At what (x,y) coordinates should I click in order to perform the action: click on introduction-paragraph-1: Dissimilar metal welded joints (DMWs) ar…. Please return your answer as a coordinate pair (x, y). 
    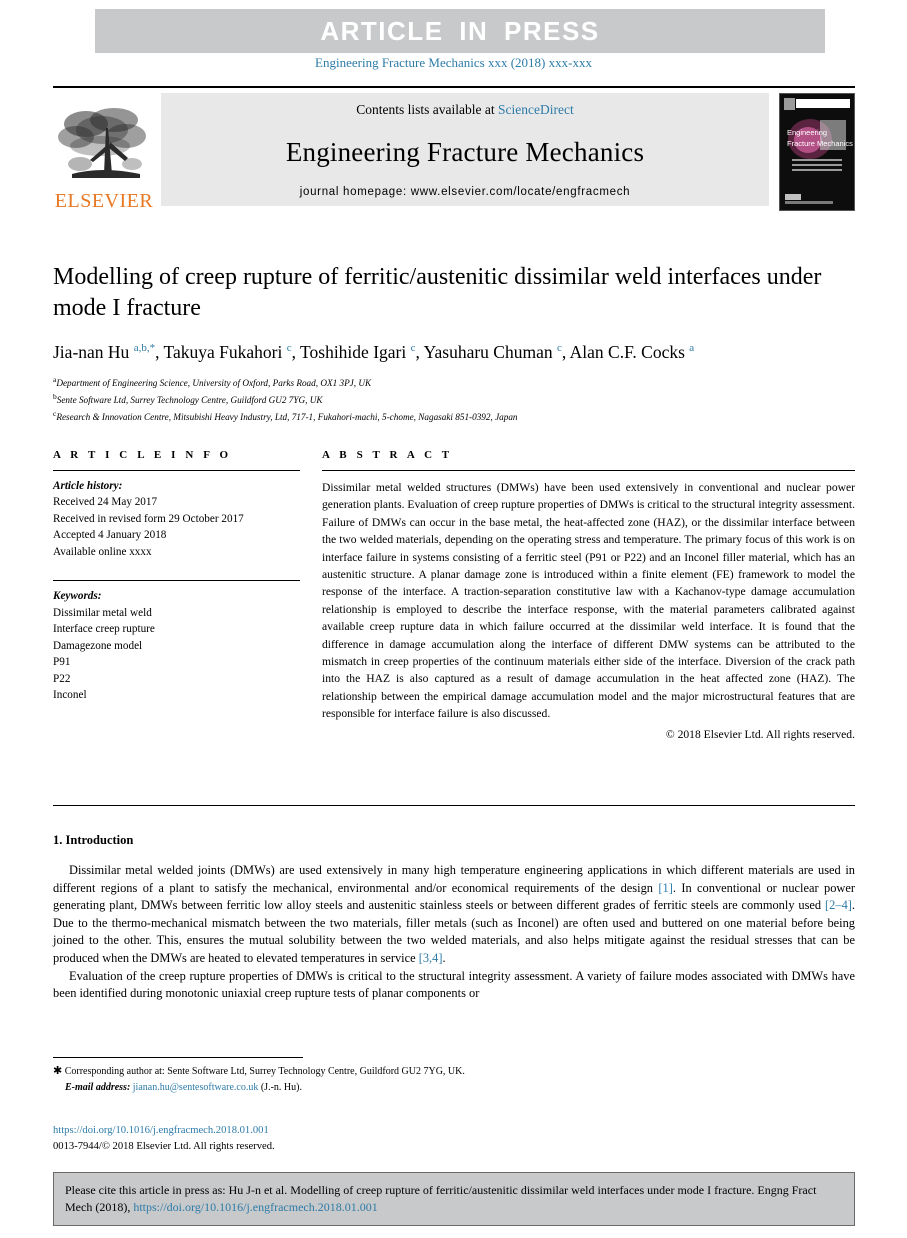
    Looking at the image, I should click on (454, 914).